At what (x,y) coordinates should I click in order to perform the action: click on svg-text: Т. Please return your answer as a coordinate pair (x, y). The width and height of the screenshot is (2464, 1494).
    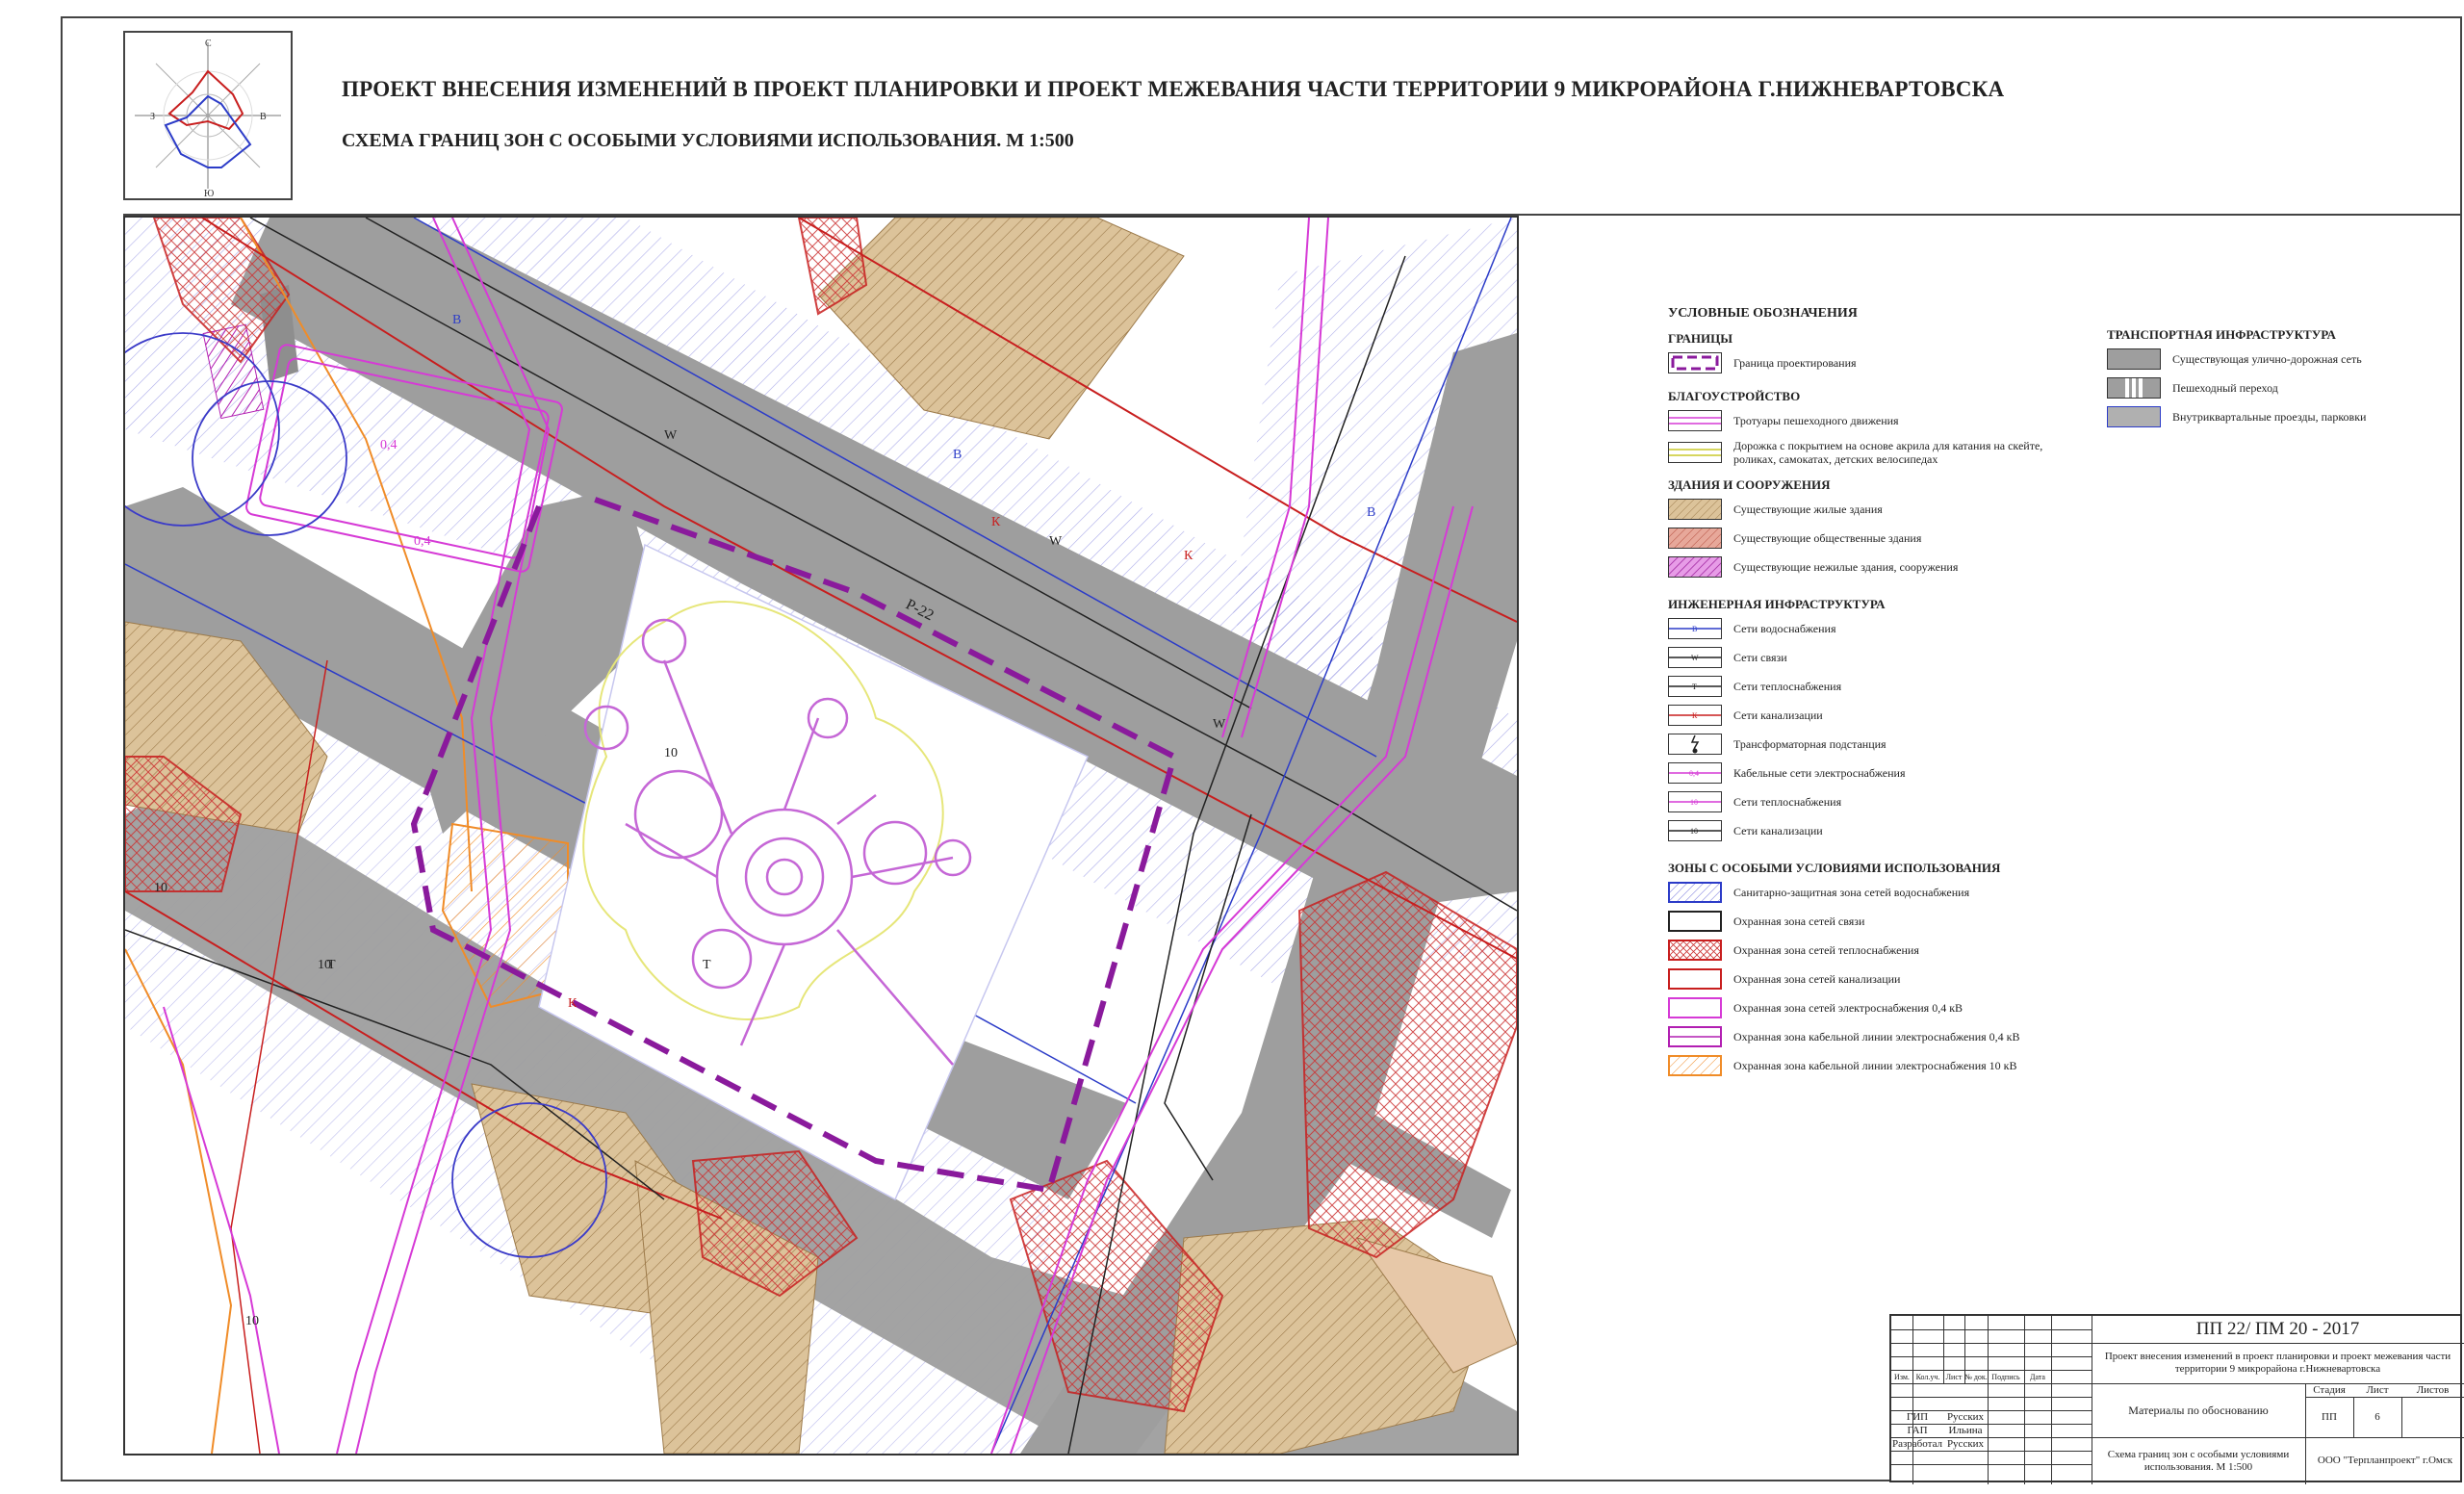
    Looking at the image, I should click on (1694, 687).